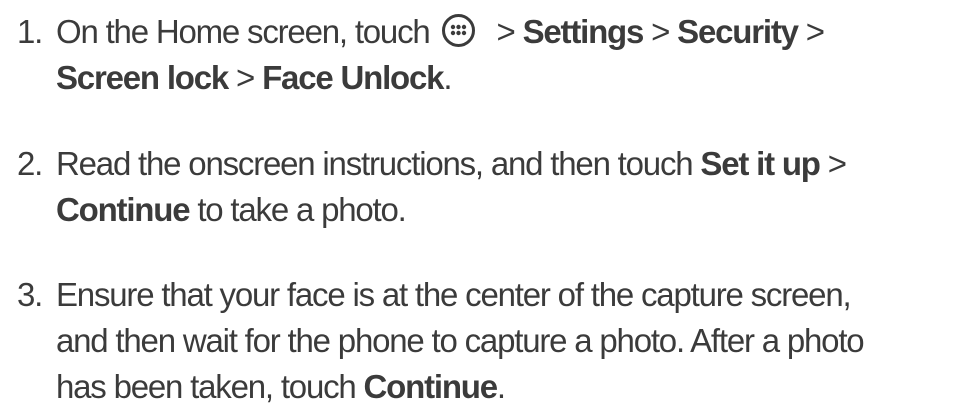 This screenshot has width=961, height=410. I want to click on step-number: 3., so click(30, 294).